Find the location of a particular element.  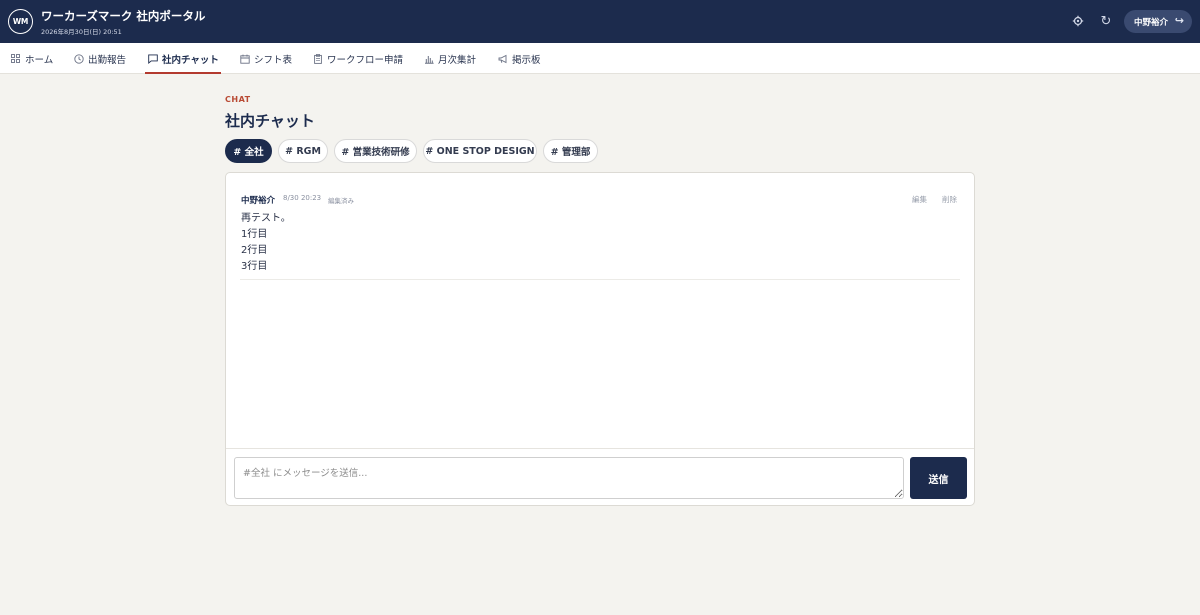

nav-item-workflow: ワークフロー申請 is located at coordinates (357, 58).